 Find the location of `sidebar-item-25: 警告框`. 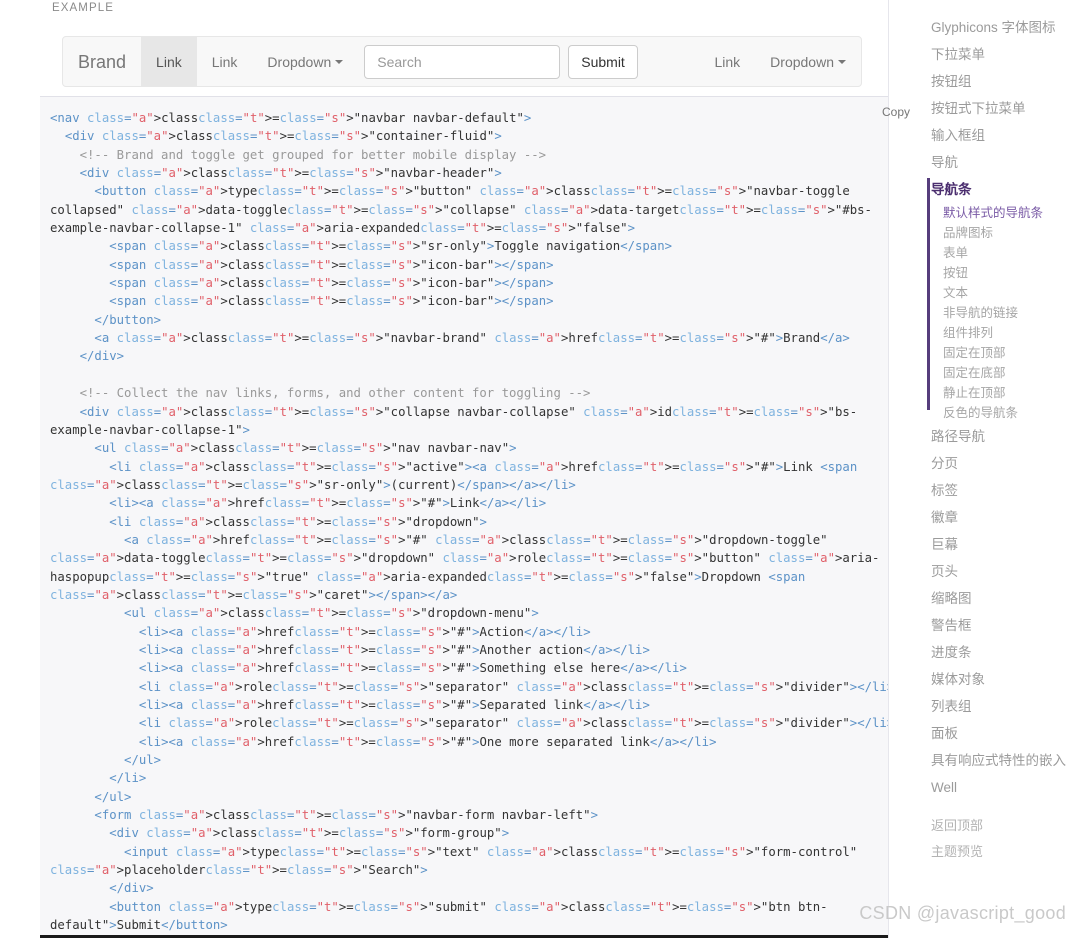

sidebar-item-25: 警告框 is located at coordinates (985, 625).